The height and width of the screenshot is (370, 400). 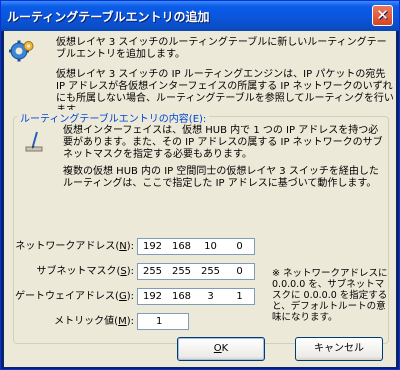 I want to click on ip-octet: 3, so click(x=210, y=296).